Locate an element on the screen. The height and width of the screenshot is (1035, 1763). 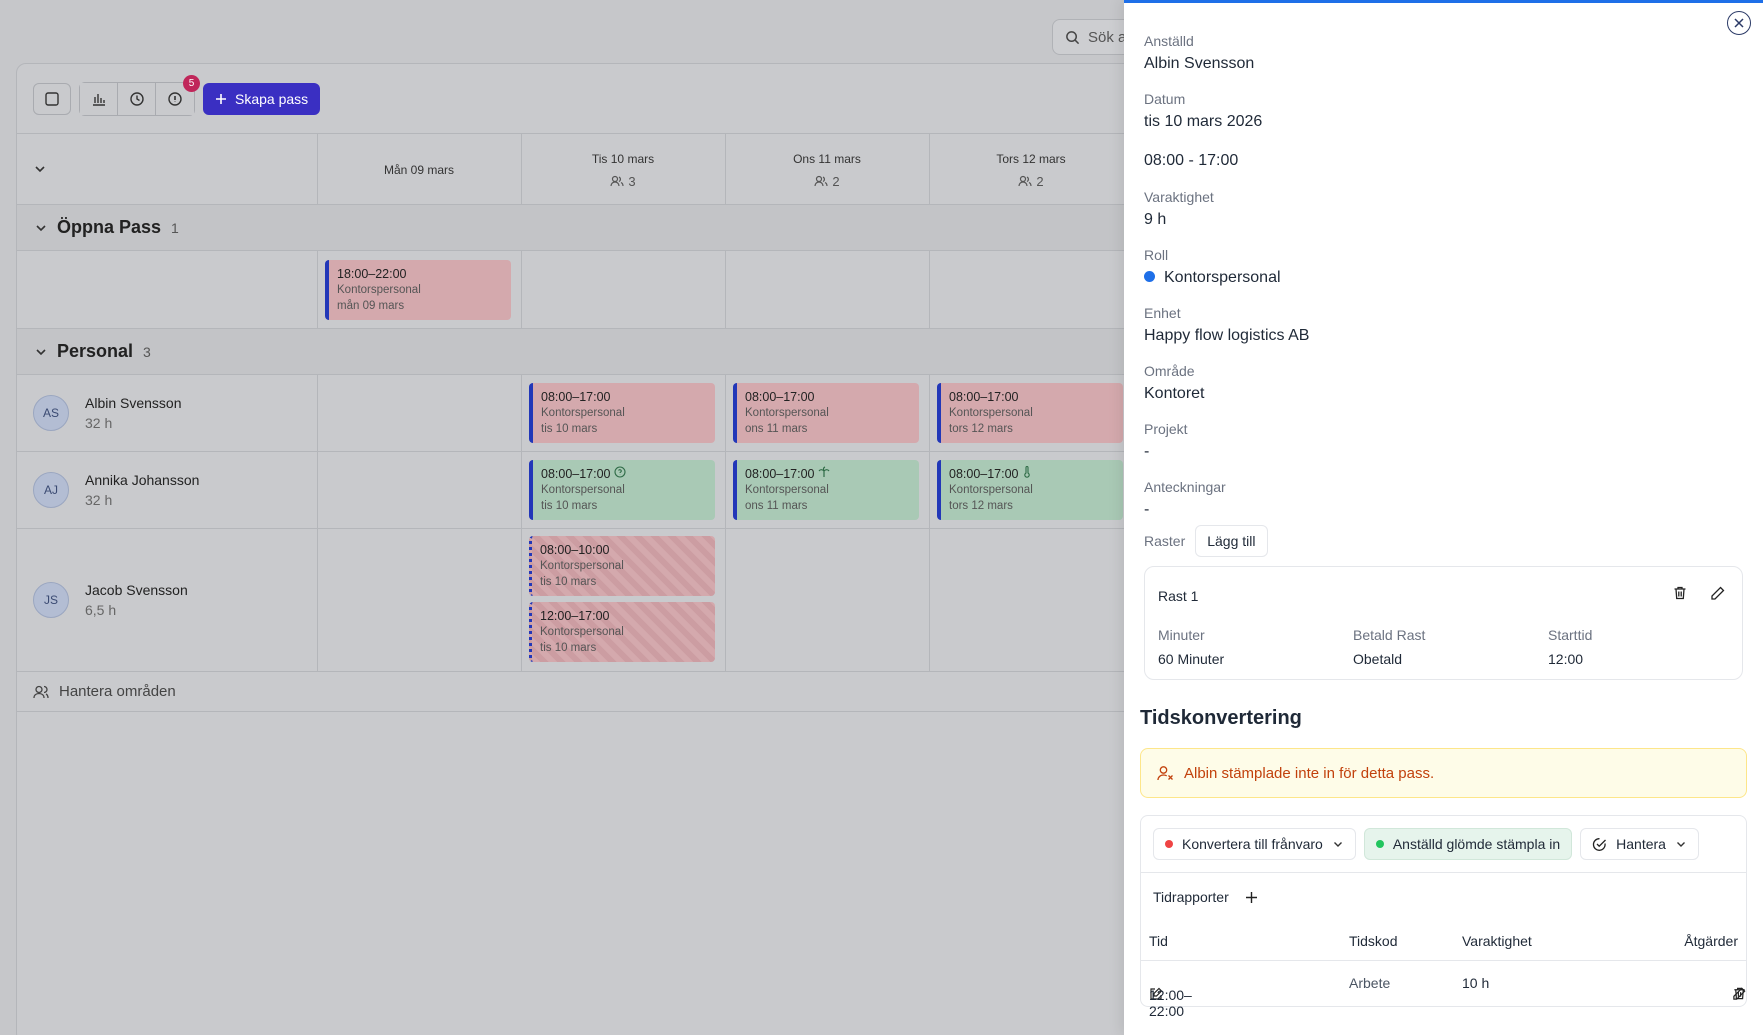
reports-table-header: Tid Tidskod Varaktighet Åtgärder is located at coordinates (1443, 941).